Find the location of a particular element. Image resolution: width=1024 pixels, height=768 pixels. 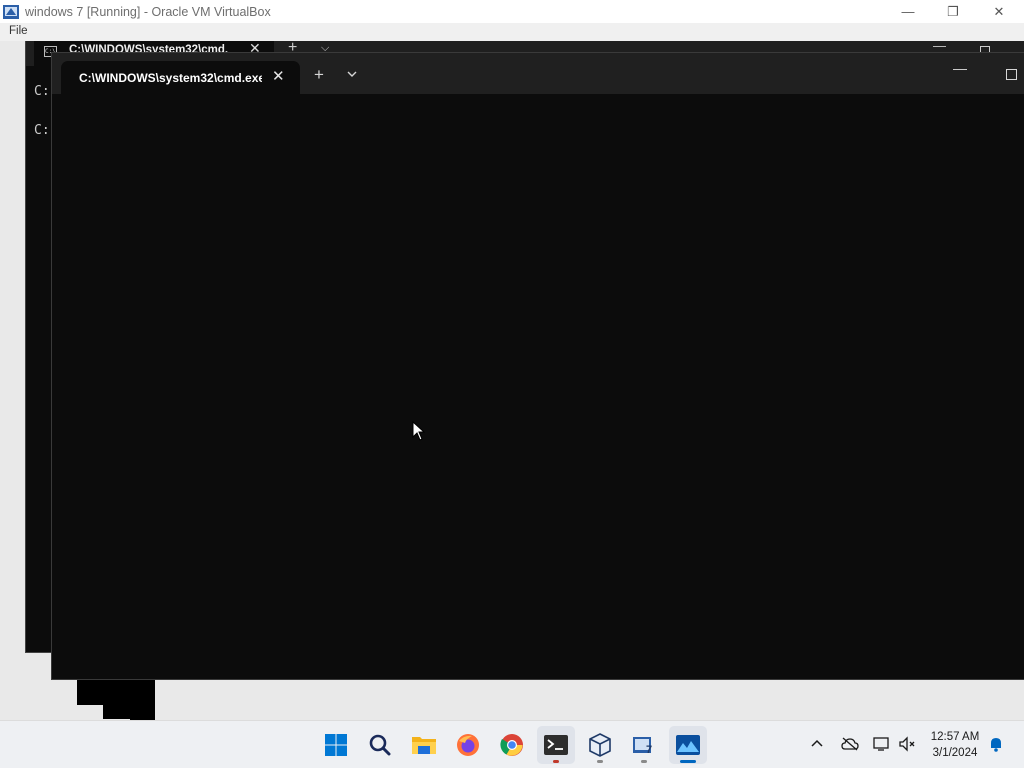

restore-button: ❐ is located at coordinates (953, 11).